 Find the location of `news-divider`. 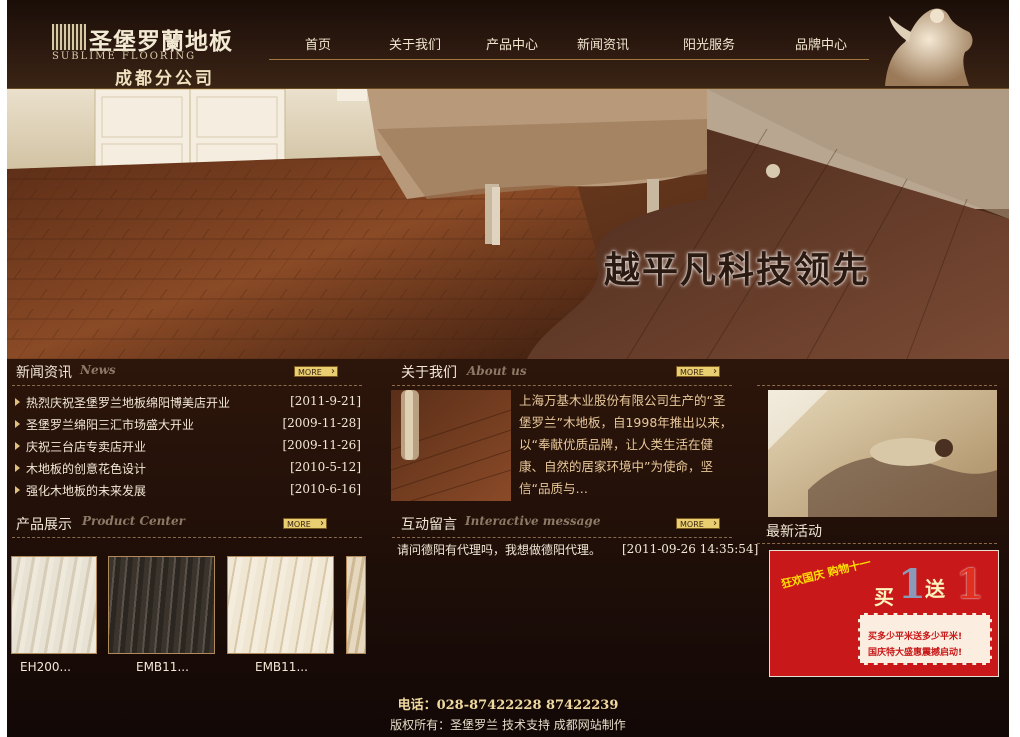

news-divider is located at coordinates (187, 385).